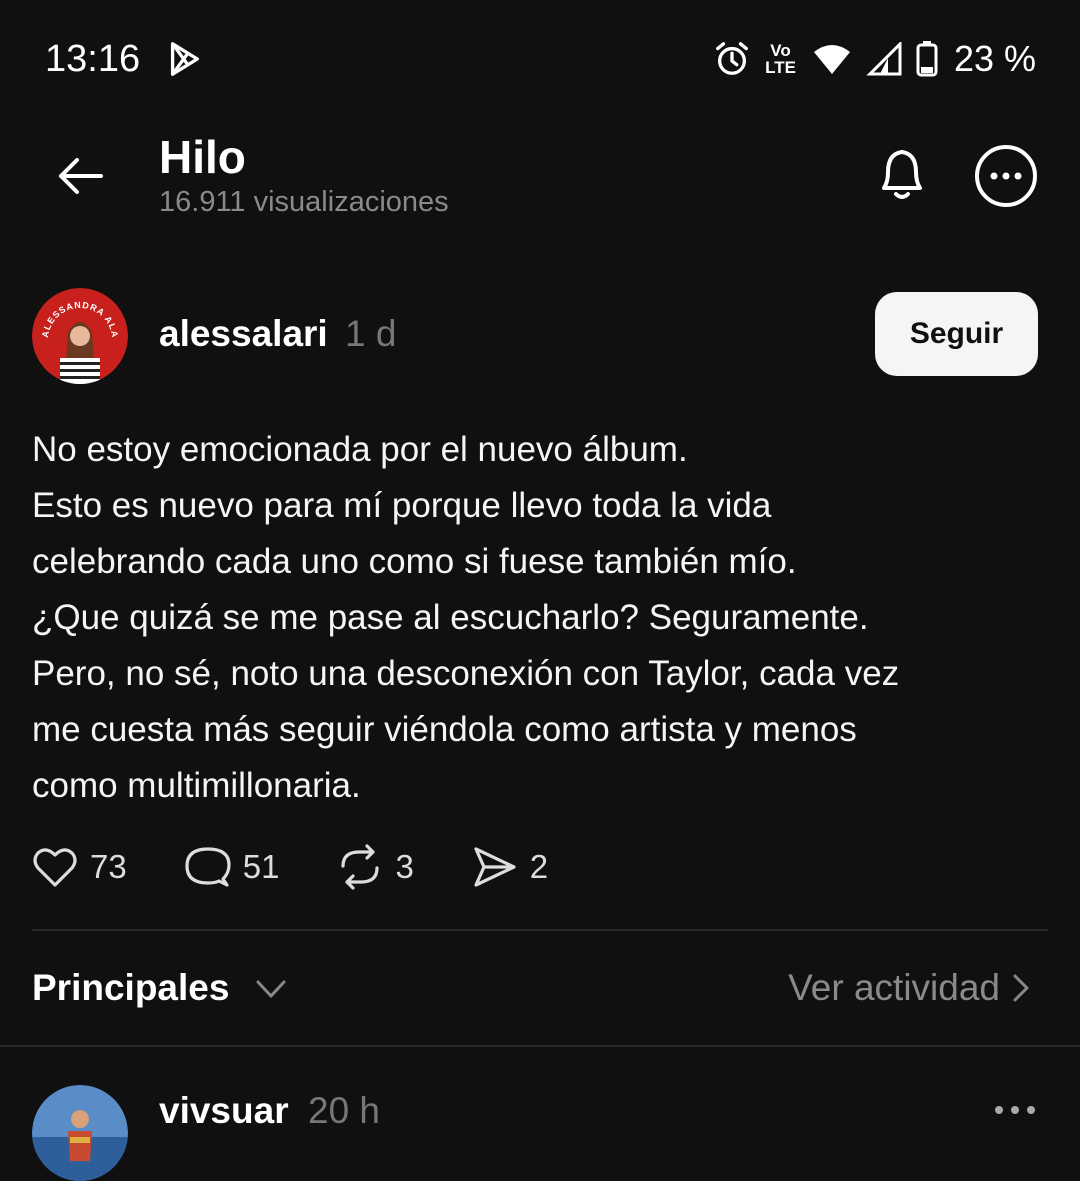 This screenshot has width=1080, height=1181. Describe the element at coordinates (202, 157) in the screenshot. I see `page-title: Hilo` at that location.